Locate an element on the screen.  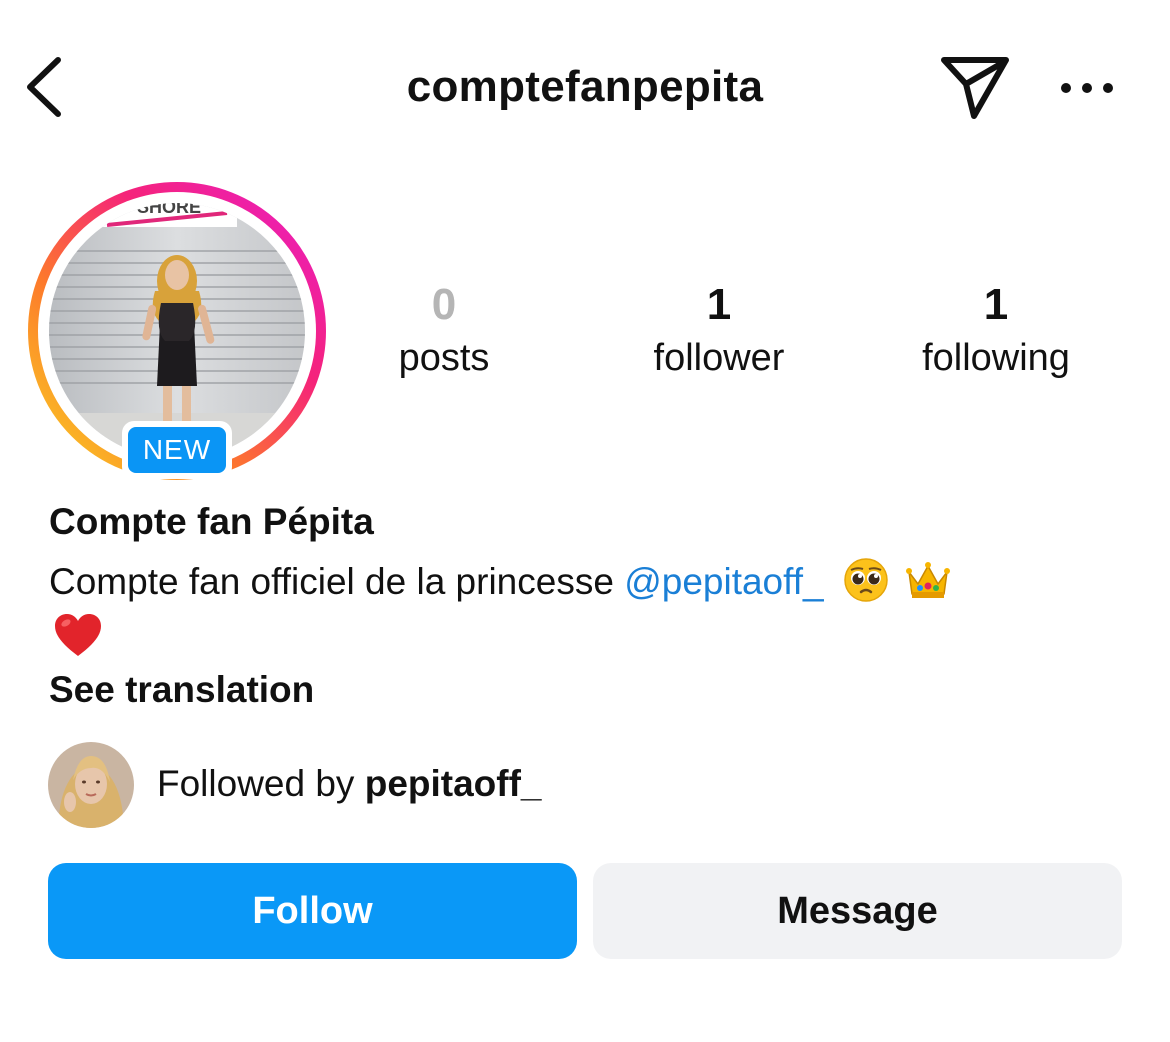
followed-by-prefix: Followed by is located at coordinates (261, 783).